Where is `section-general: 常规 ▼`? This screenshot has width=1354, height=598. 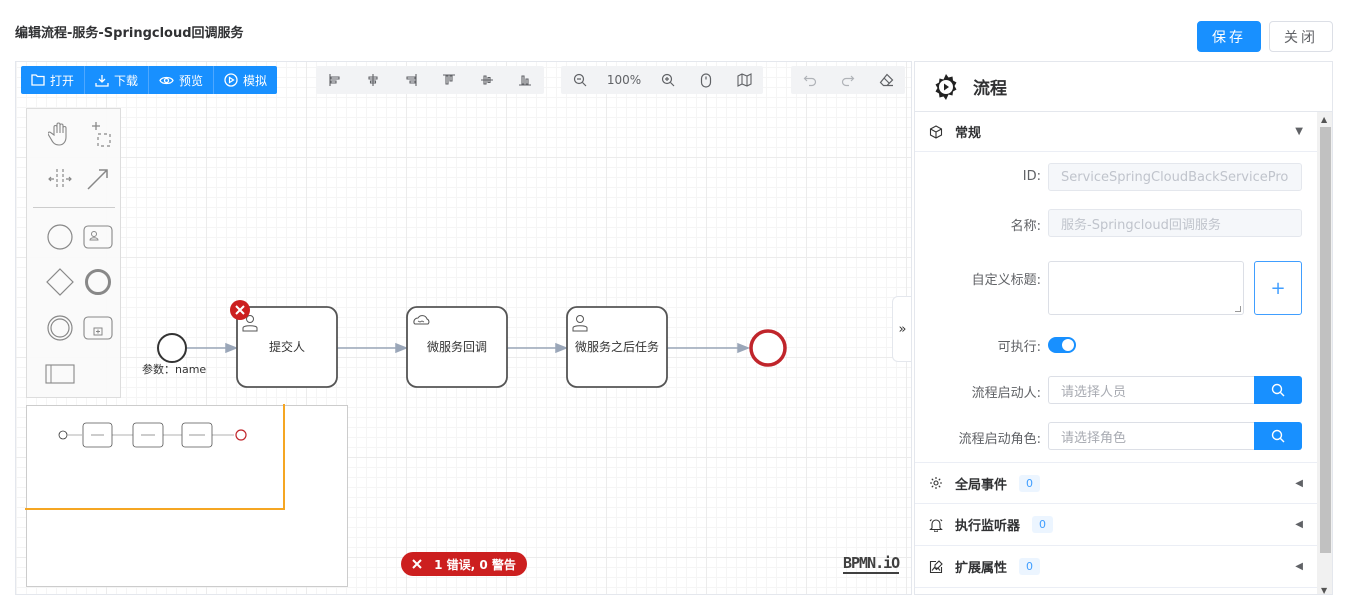 section-general: 常规 ▼ is located at coordinates (1116, 132).